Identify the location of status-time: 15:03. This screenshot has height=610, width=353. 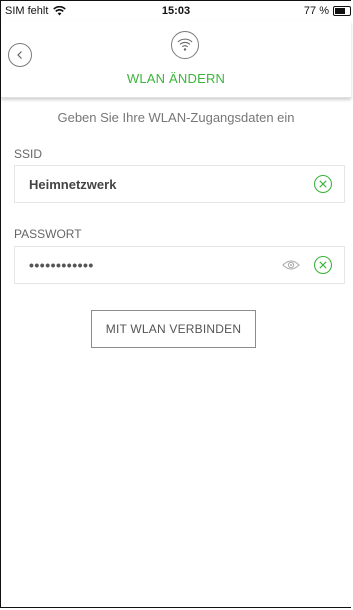
(176, 11).